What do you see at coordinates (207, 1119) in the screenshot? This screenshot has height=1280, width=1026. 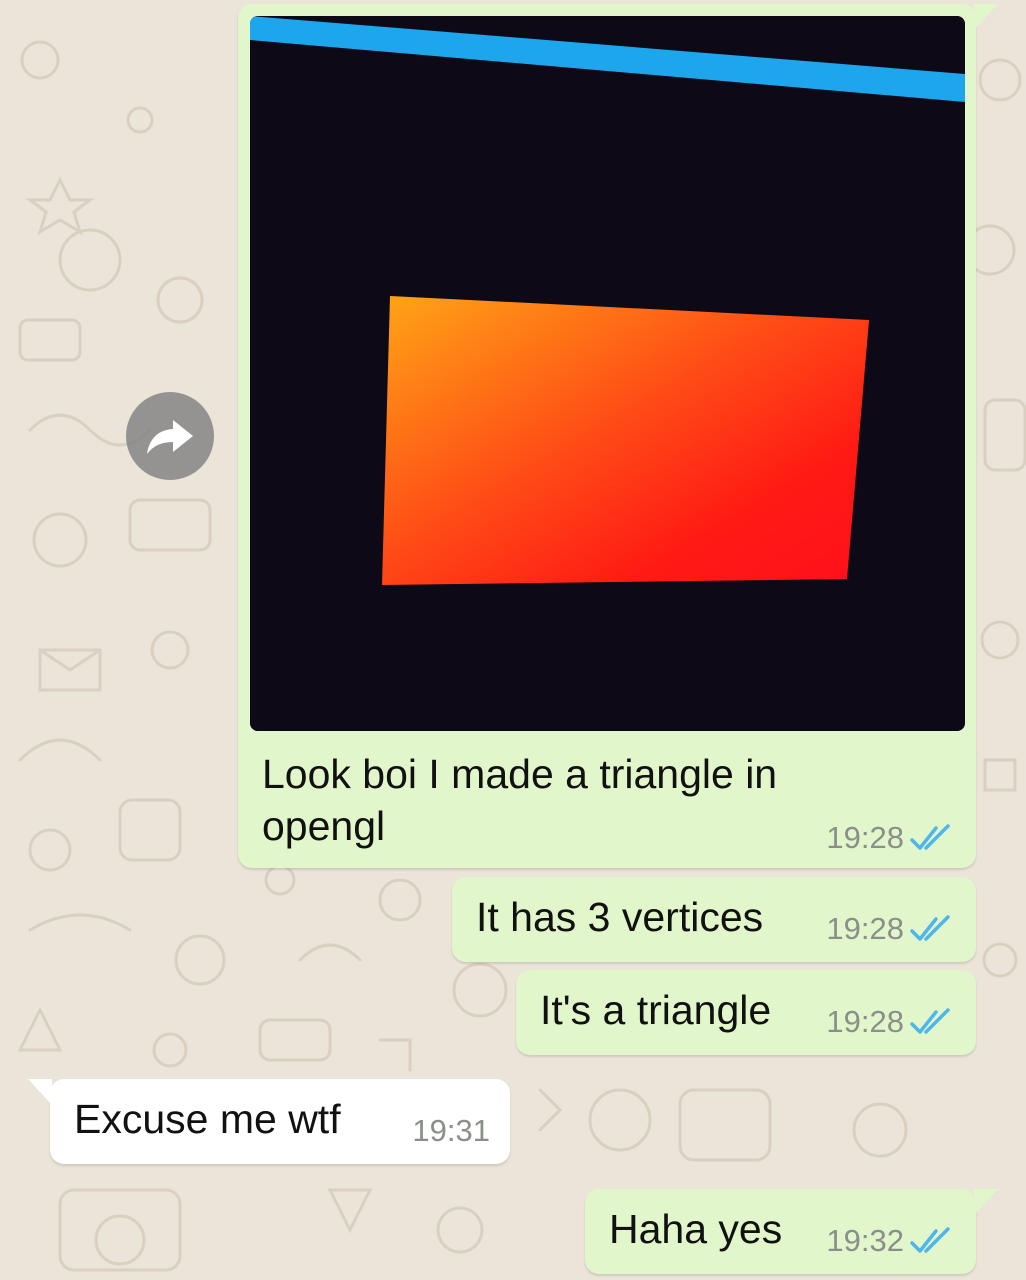 I see `message-text: Excuse me wtf` at bounding box center [207, 1119].